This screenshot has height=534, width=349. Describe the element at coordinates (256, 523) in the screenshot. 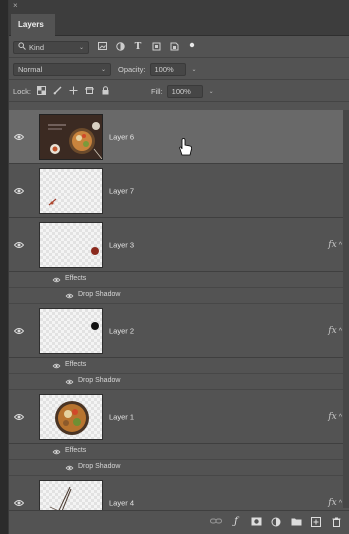

I see `add-mask-icon` at that location.